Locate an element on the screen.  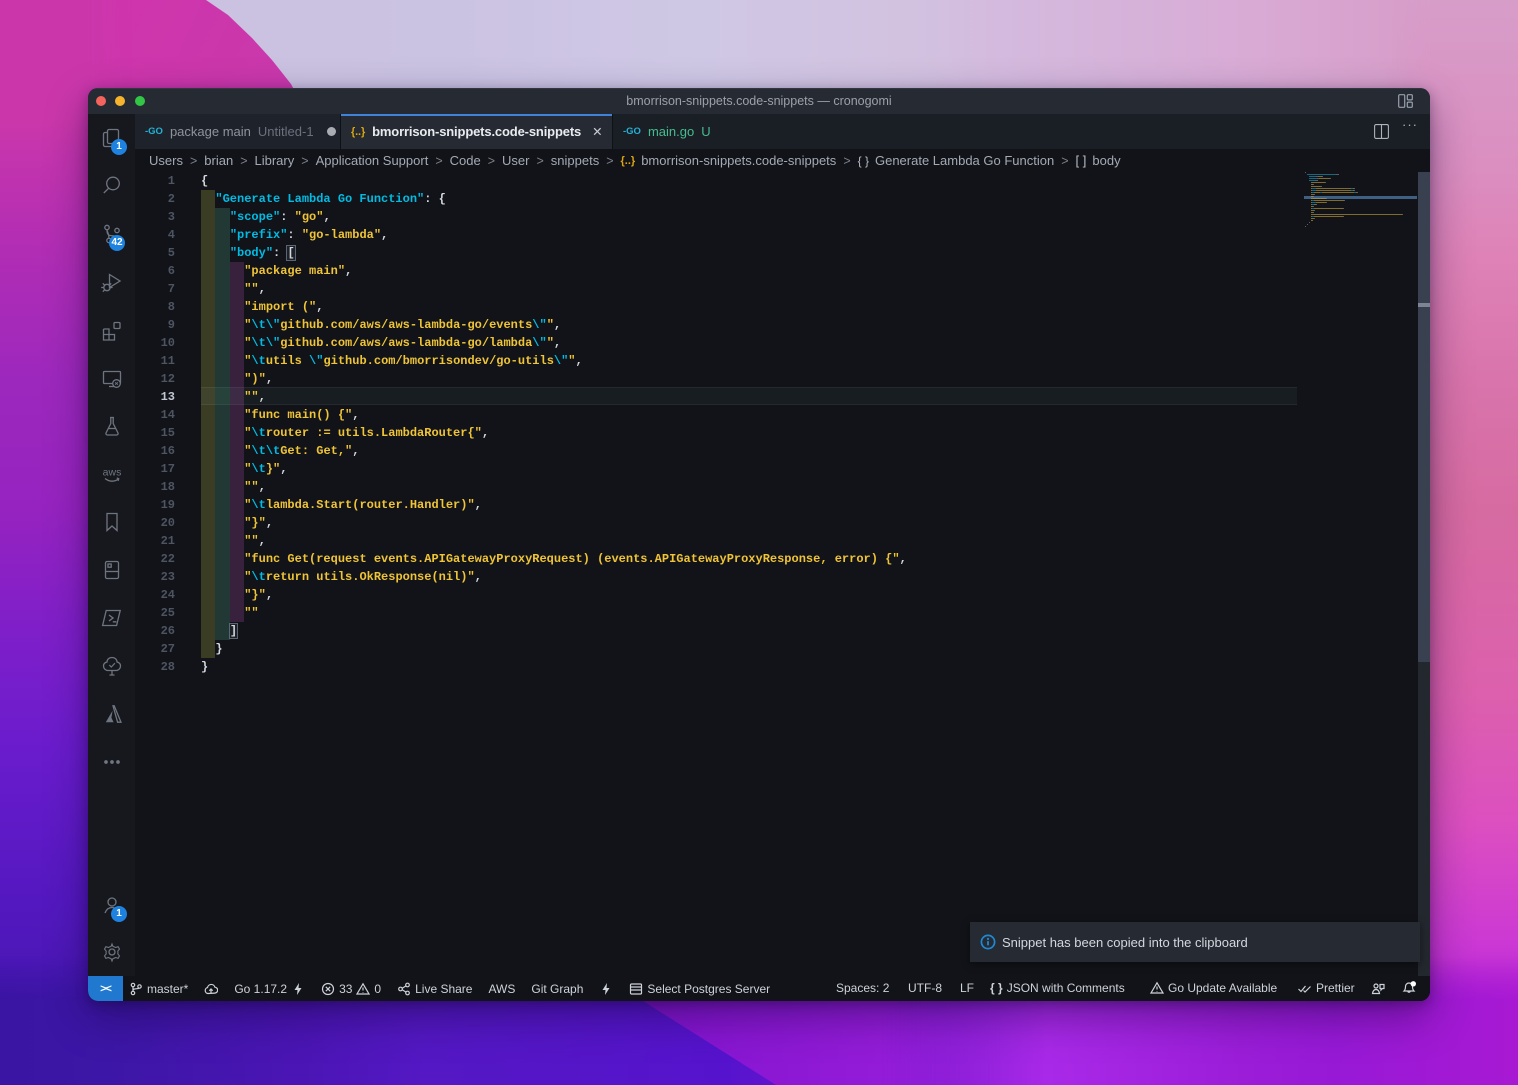
svg-text: aws is located at coordinates (111, 472).